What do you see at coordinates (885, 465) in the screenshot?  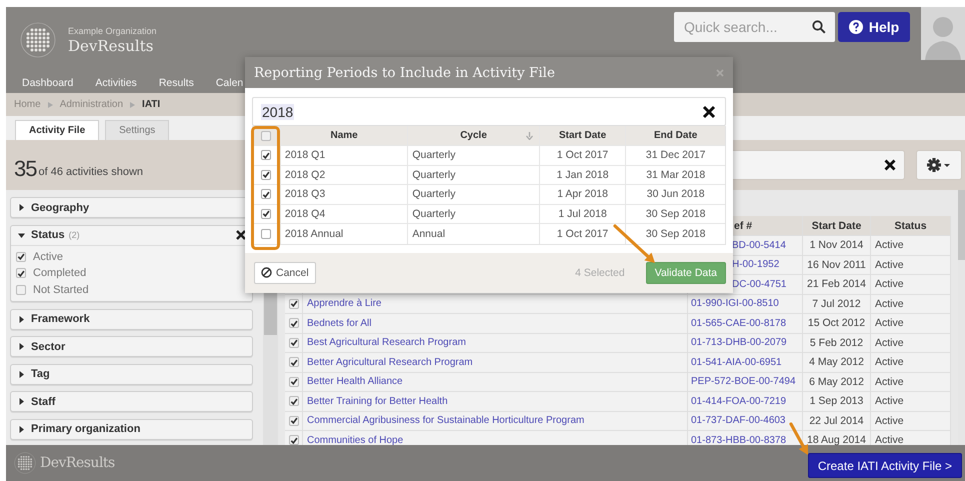 I see `create-file-button: Create IATI Activity File >` at bounding box center [885, 465].